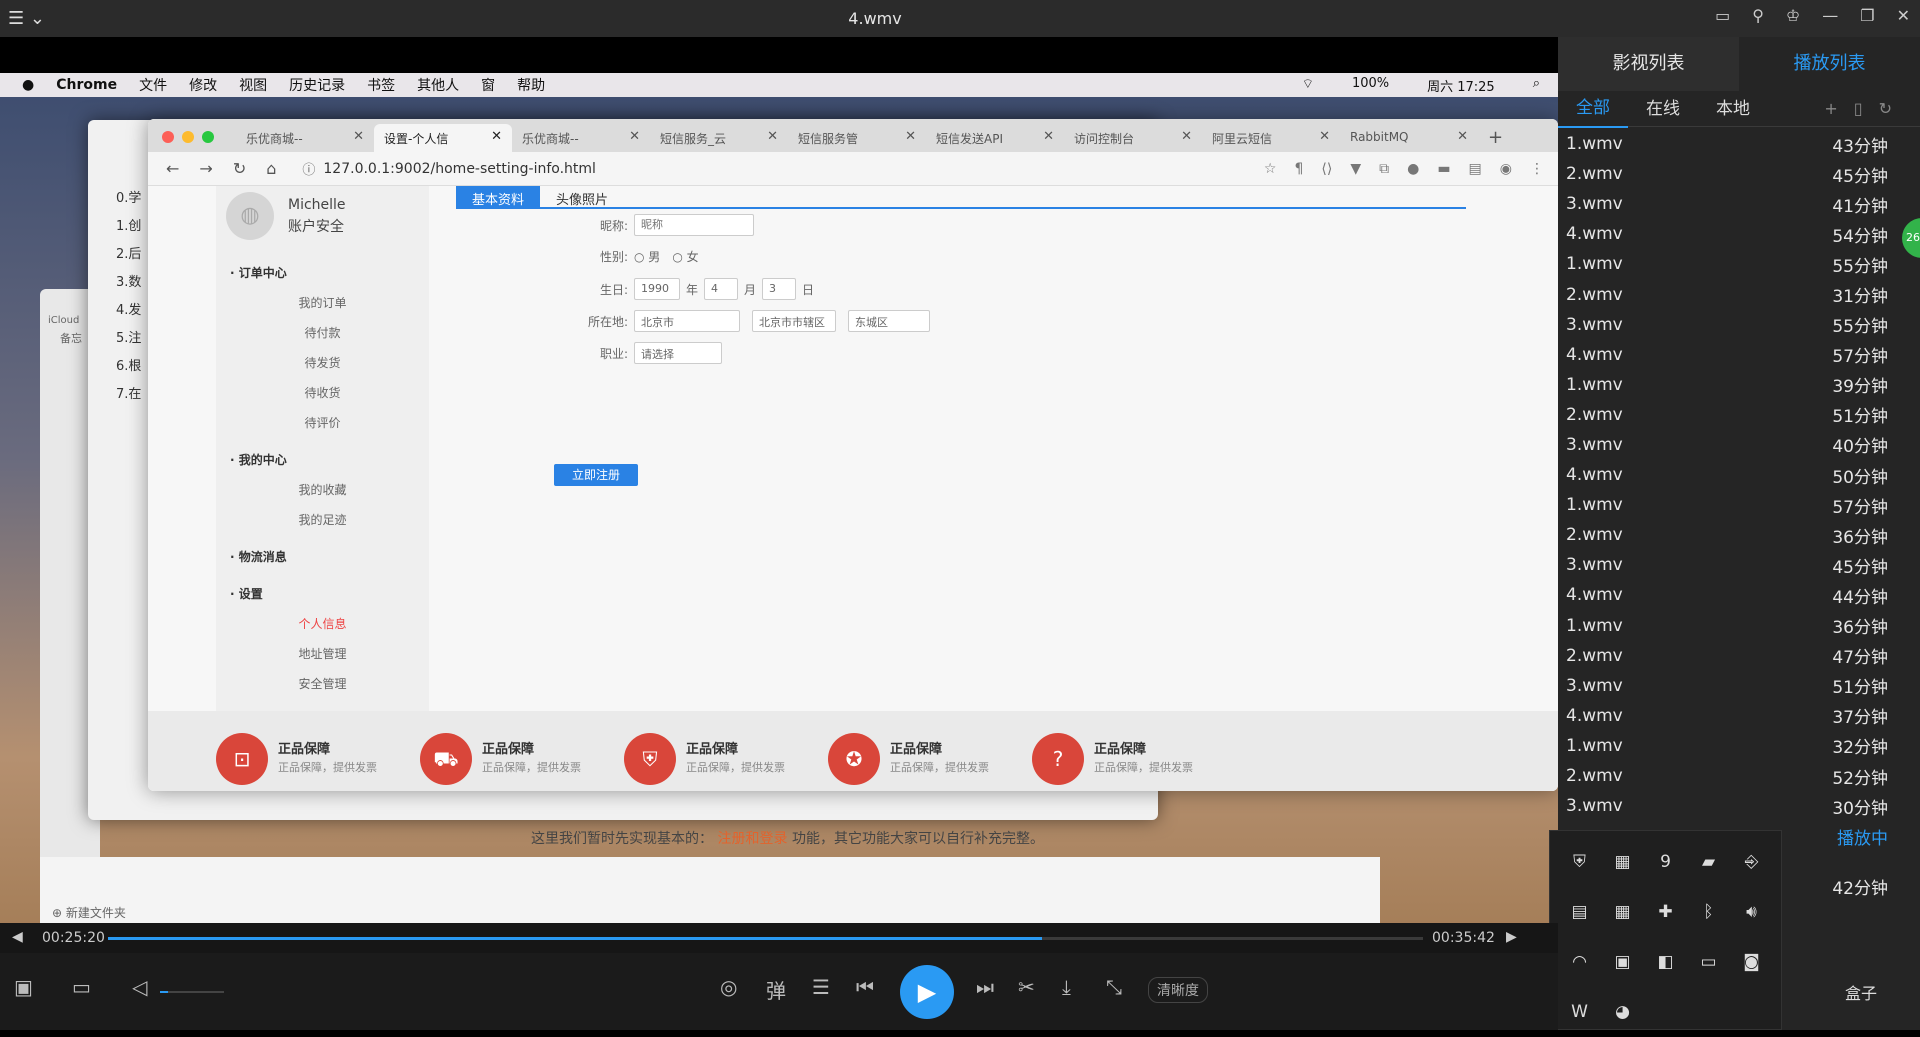 This screenshot has width=1920, height=1037. Describe the element at coordinates (1867, 15) in the screenshot. I see `restore-icon: ❐` at that location.